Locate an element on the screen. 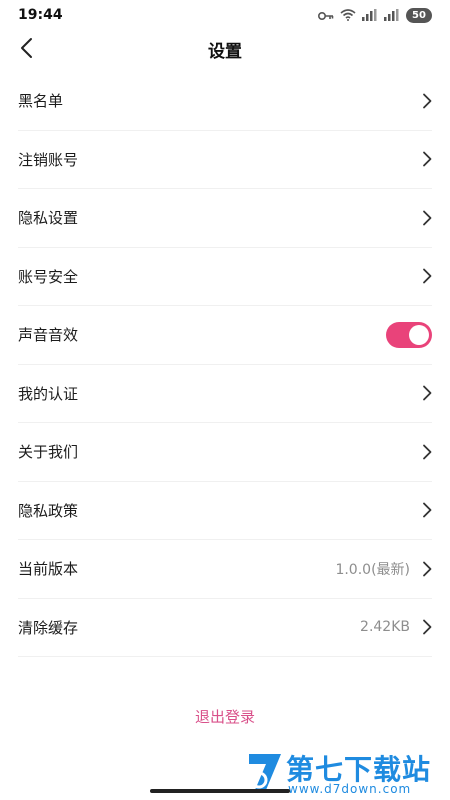 The image size is (450, 800). settings-item-privacy-policy: 隐私政策 is located at coordinates (225, 511).